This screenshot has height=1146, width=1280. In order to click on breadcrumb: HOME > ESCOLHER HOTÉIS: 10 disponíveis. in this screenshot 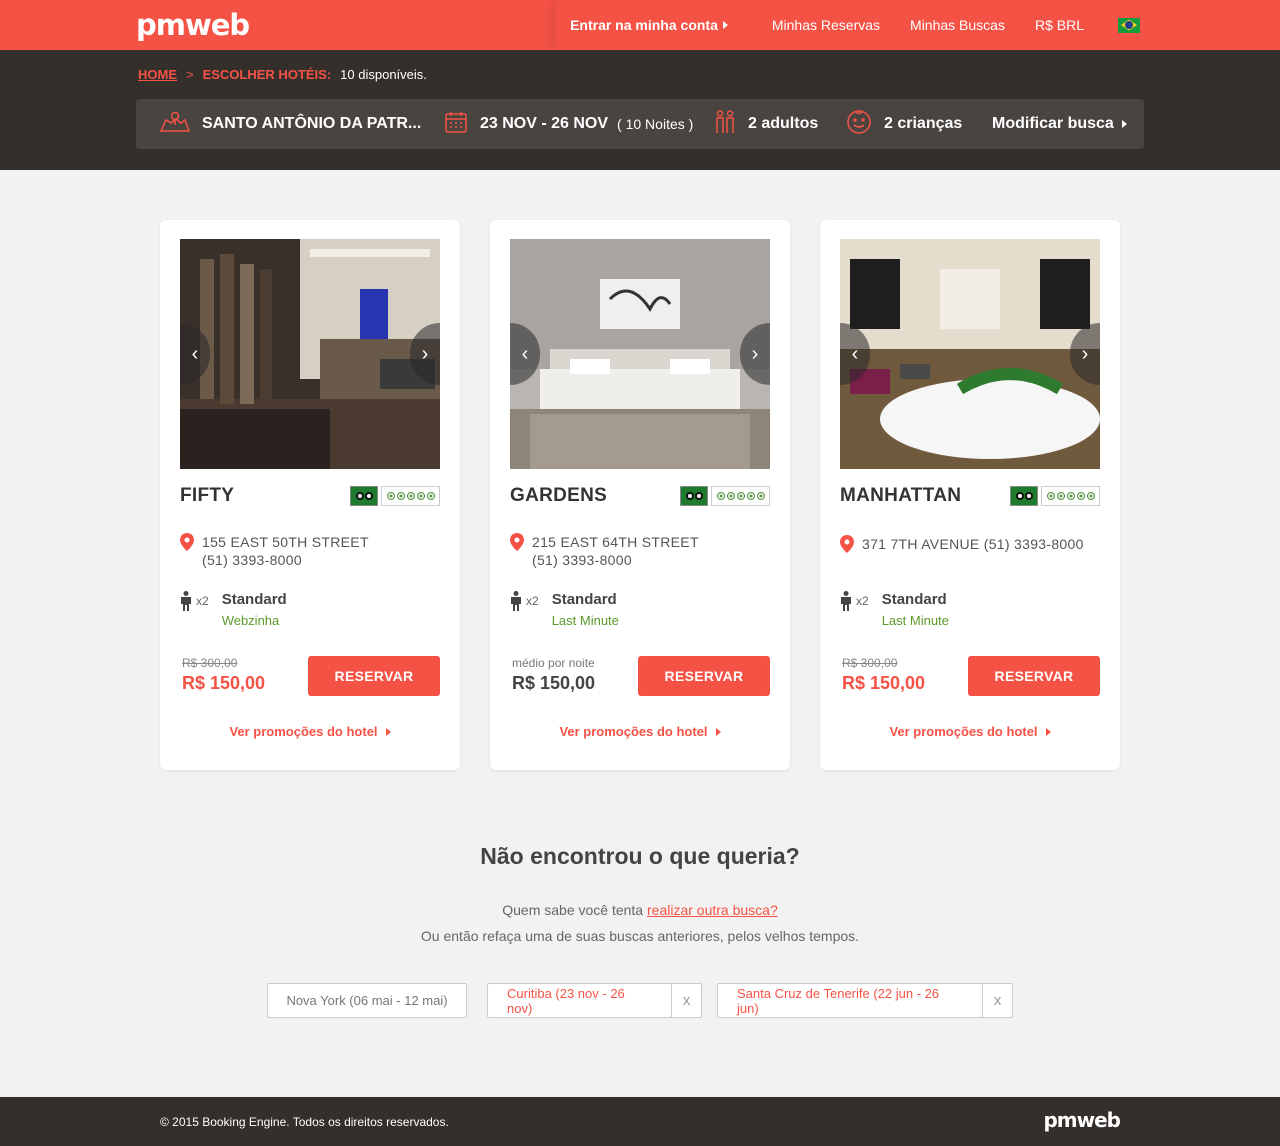, I will do `click(282, 74)`.